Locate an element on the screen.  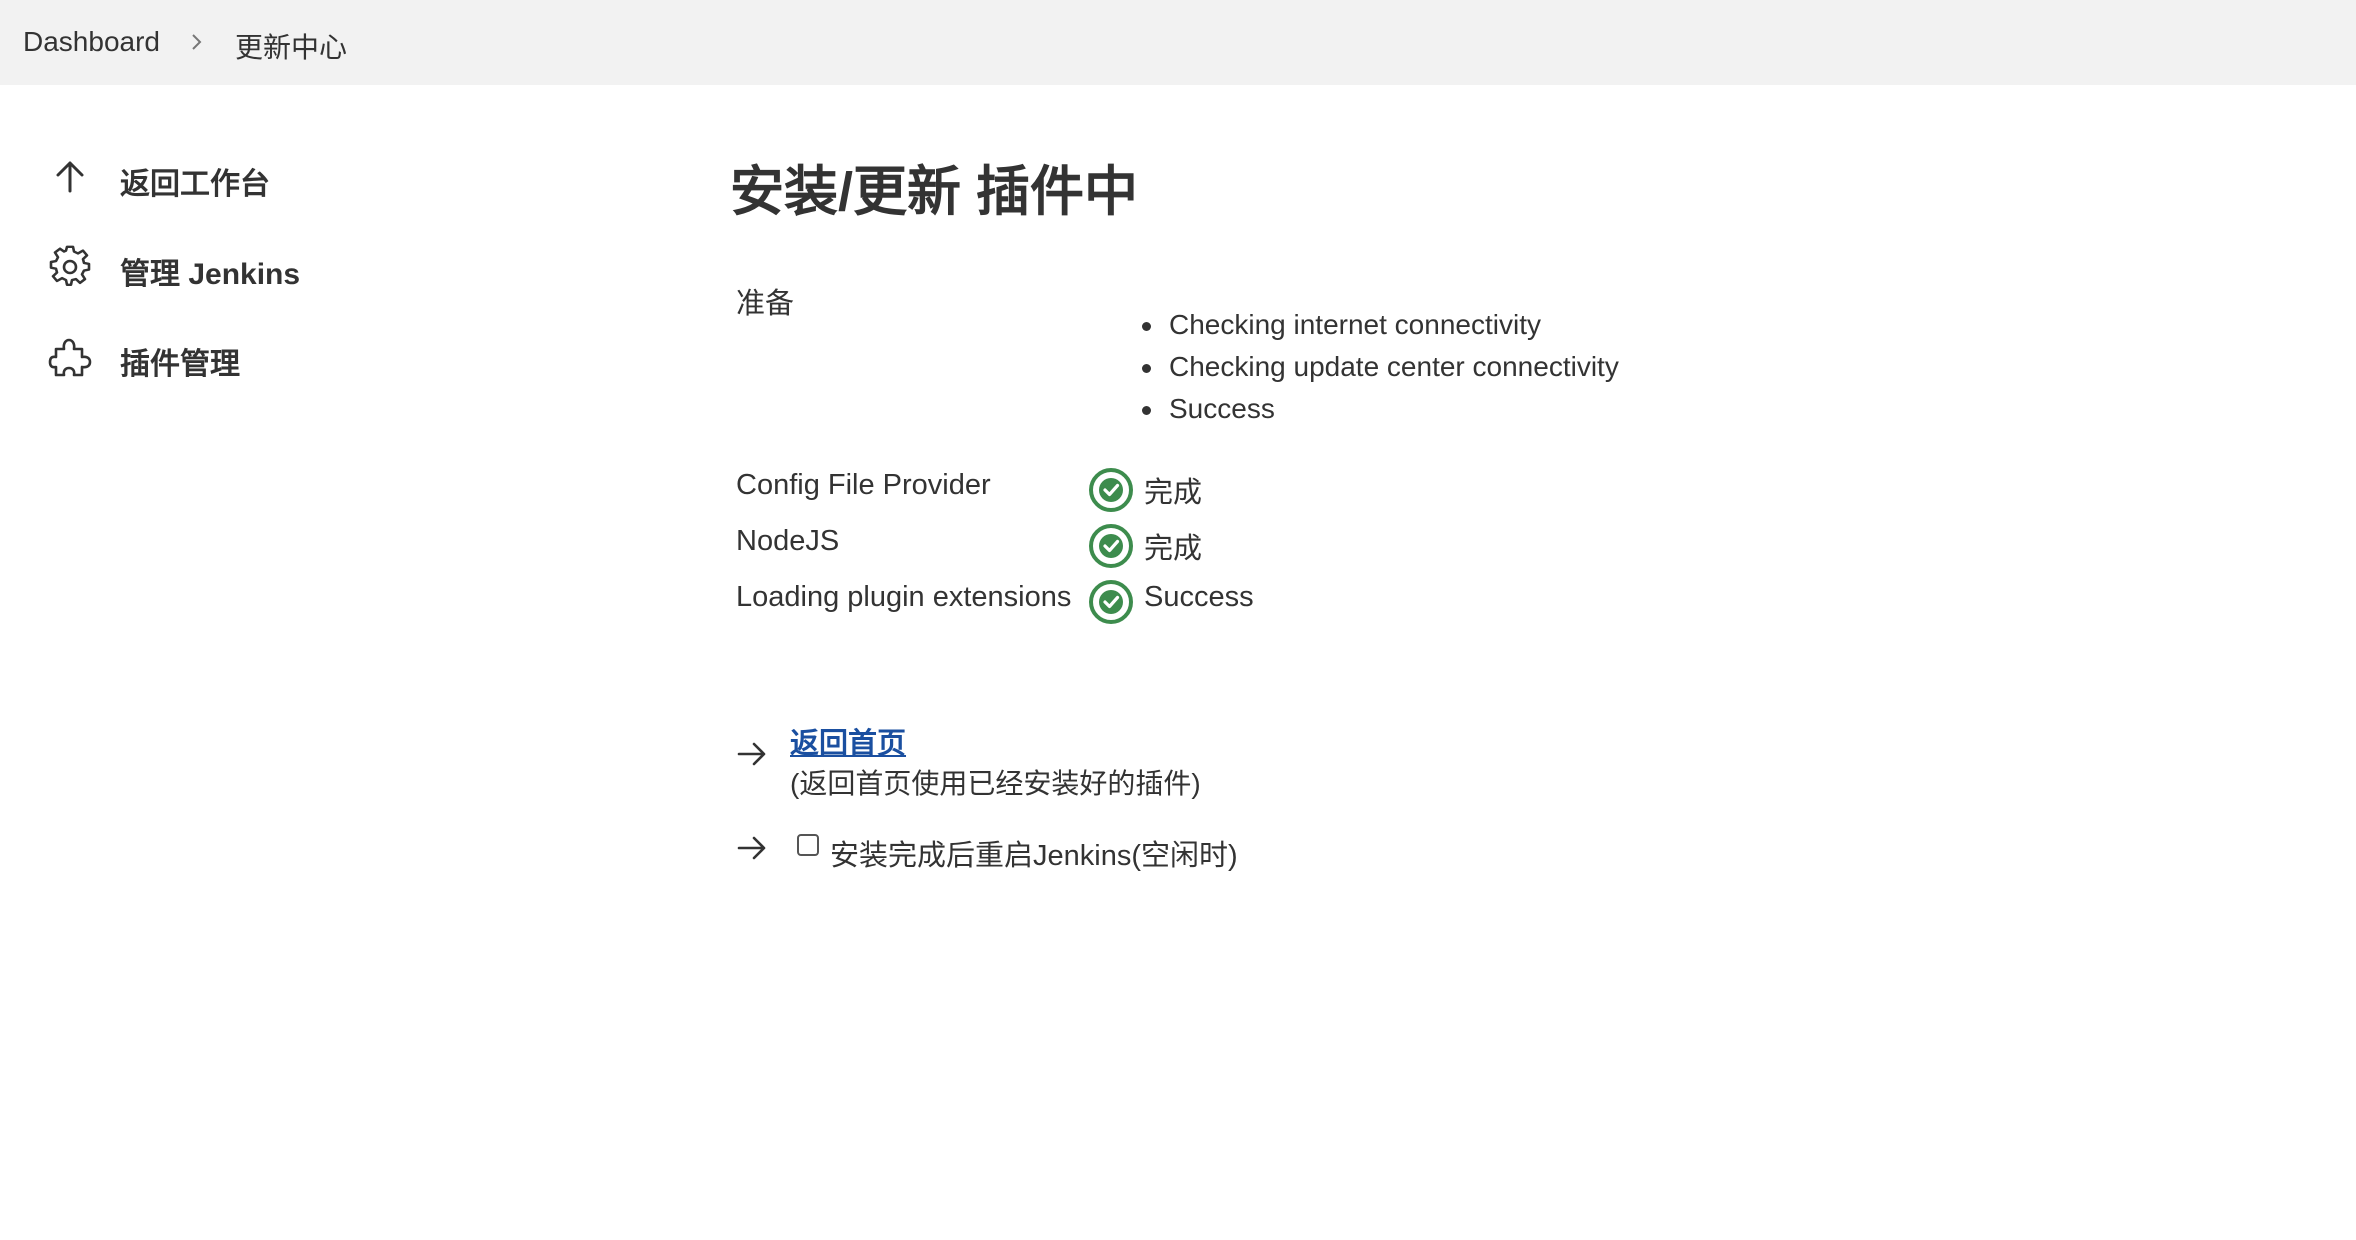
sidebar-item-label: 插件管理 is located at coordinates (180, 364).